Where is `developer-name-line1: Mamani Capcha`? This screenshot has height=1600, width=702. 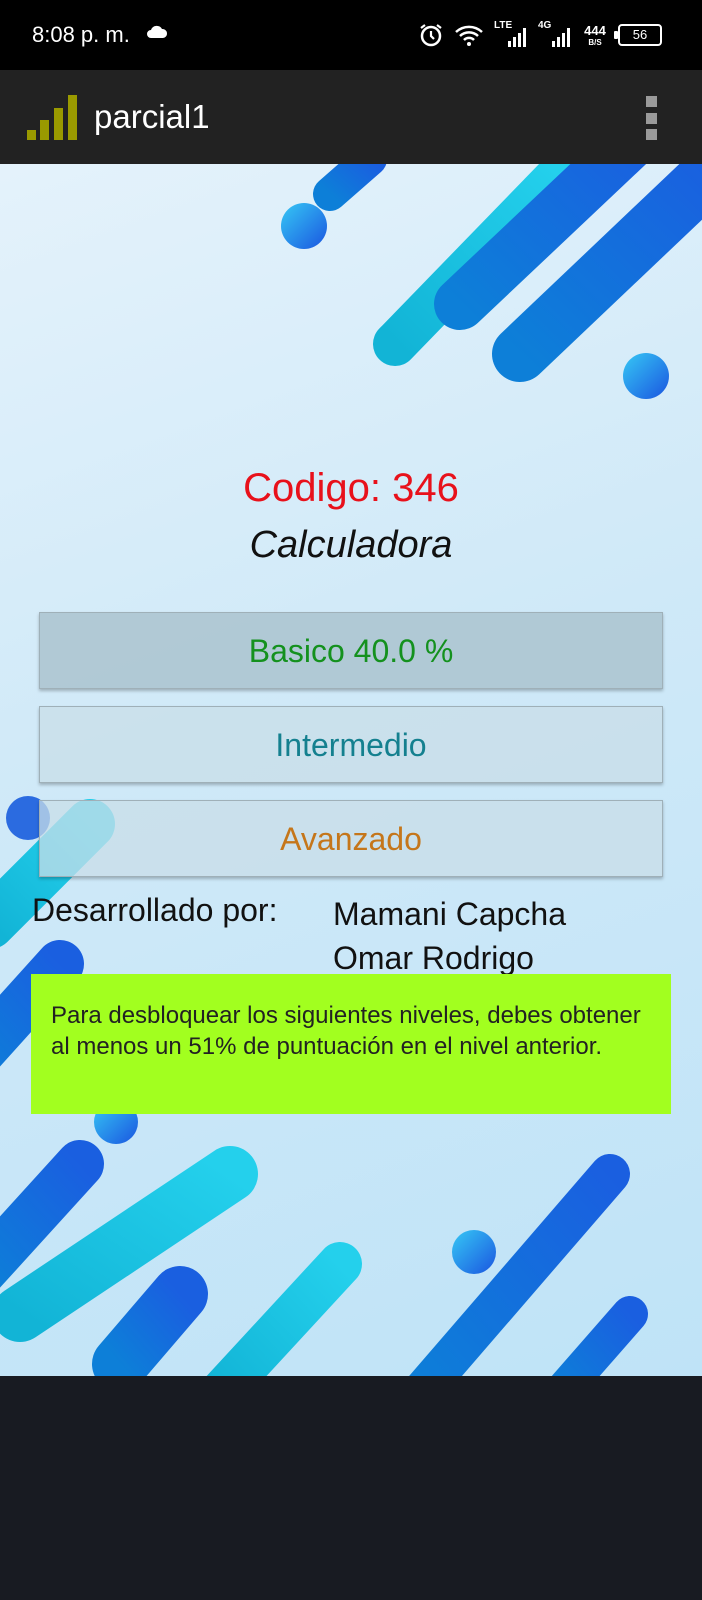
developer-name-line1: Mamani Capcha is located at coordinates (449, 914).